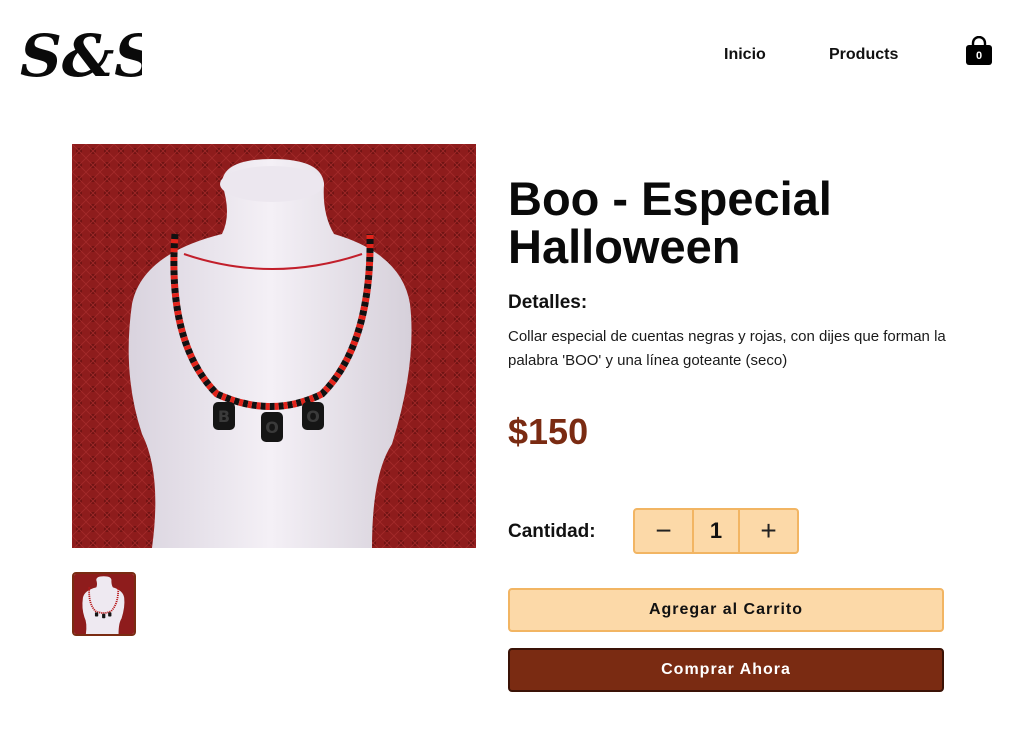  Describe the element at coordinates (670, 222) in the screenshot. I see `product-title: Boo - Especial Halloween` at that location.